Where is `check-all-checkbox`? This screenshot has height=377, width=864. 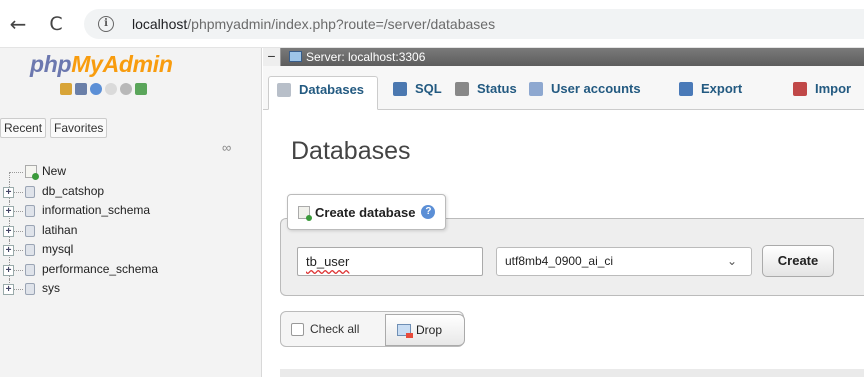 check-all-checkbox is located at coordinates (297, 329).